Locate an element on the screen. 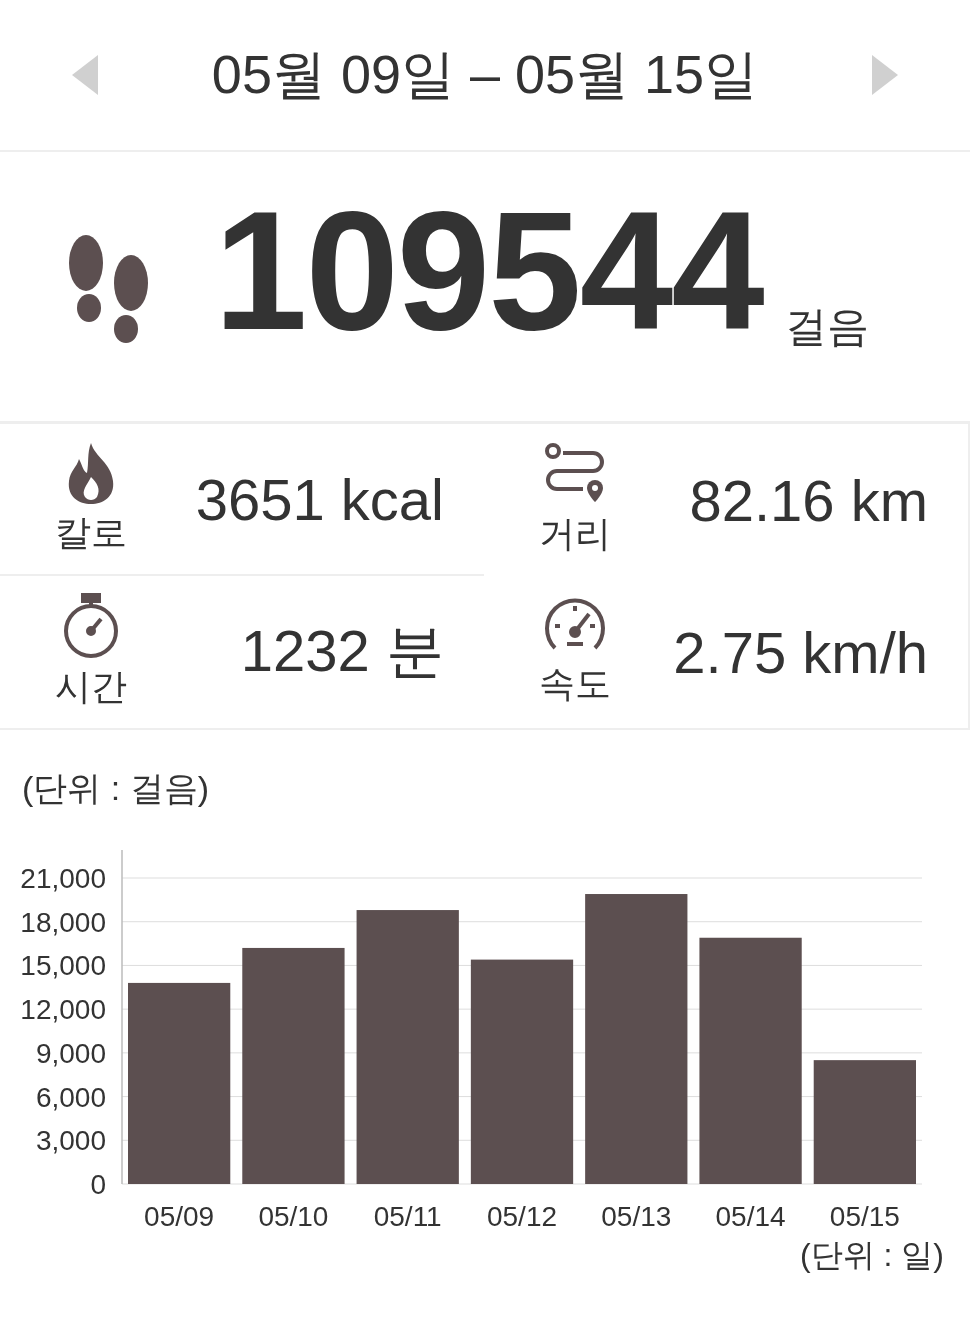 The width and height of the screenshot is (970, 1318). y-tick-label: 9,000 is located at coordinates (70, 1053).